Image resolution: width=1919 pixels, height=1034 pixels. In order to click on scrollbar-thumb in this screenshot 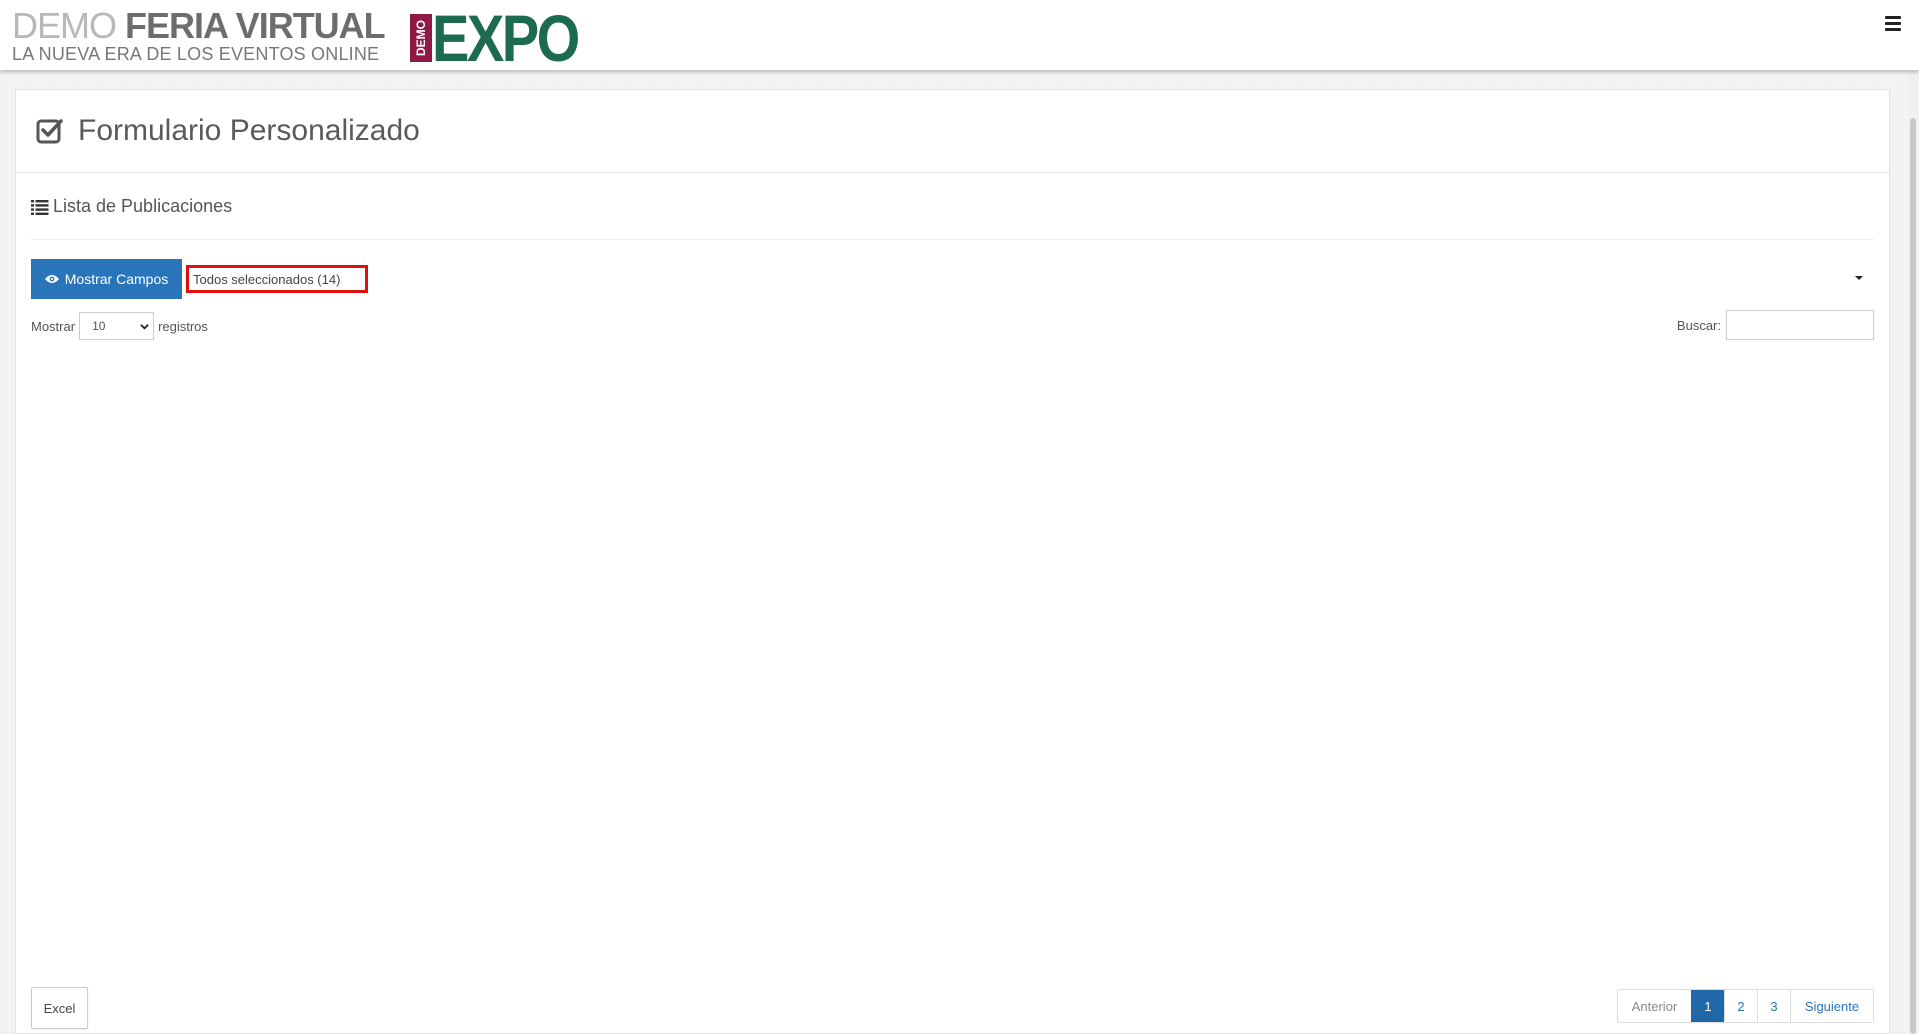, I will do `click(1913, 576)`.